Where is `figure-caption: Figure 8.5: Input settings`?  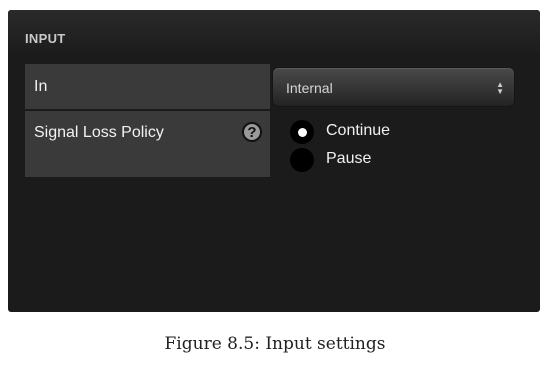 figure-caption: Figure 8.5: Input settings is located at coordinates (275, 344).